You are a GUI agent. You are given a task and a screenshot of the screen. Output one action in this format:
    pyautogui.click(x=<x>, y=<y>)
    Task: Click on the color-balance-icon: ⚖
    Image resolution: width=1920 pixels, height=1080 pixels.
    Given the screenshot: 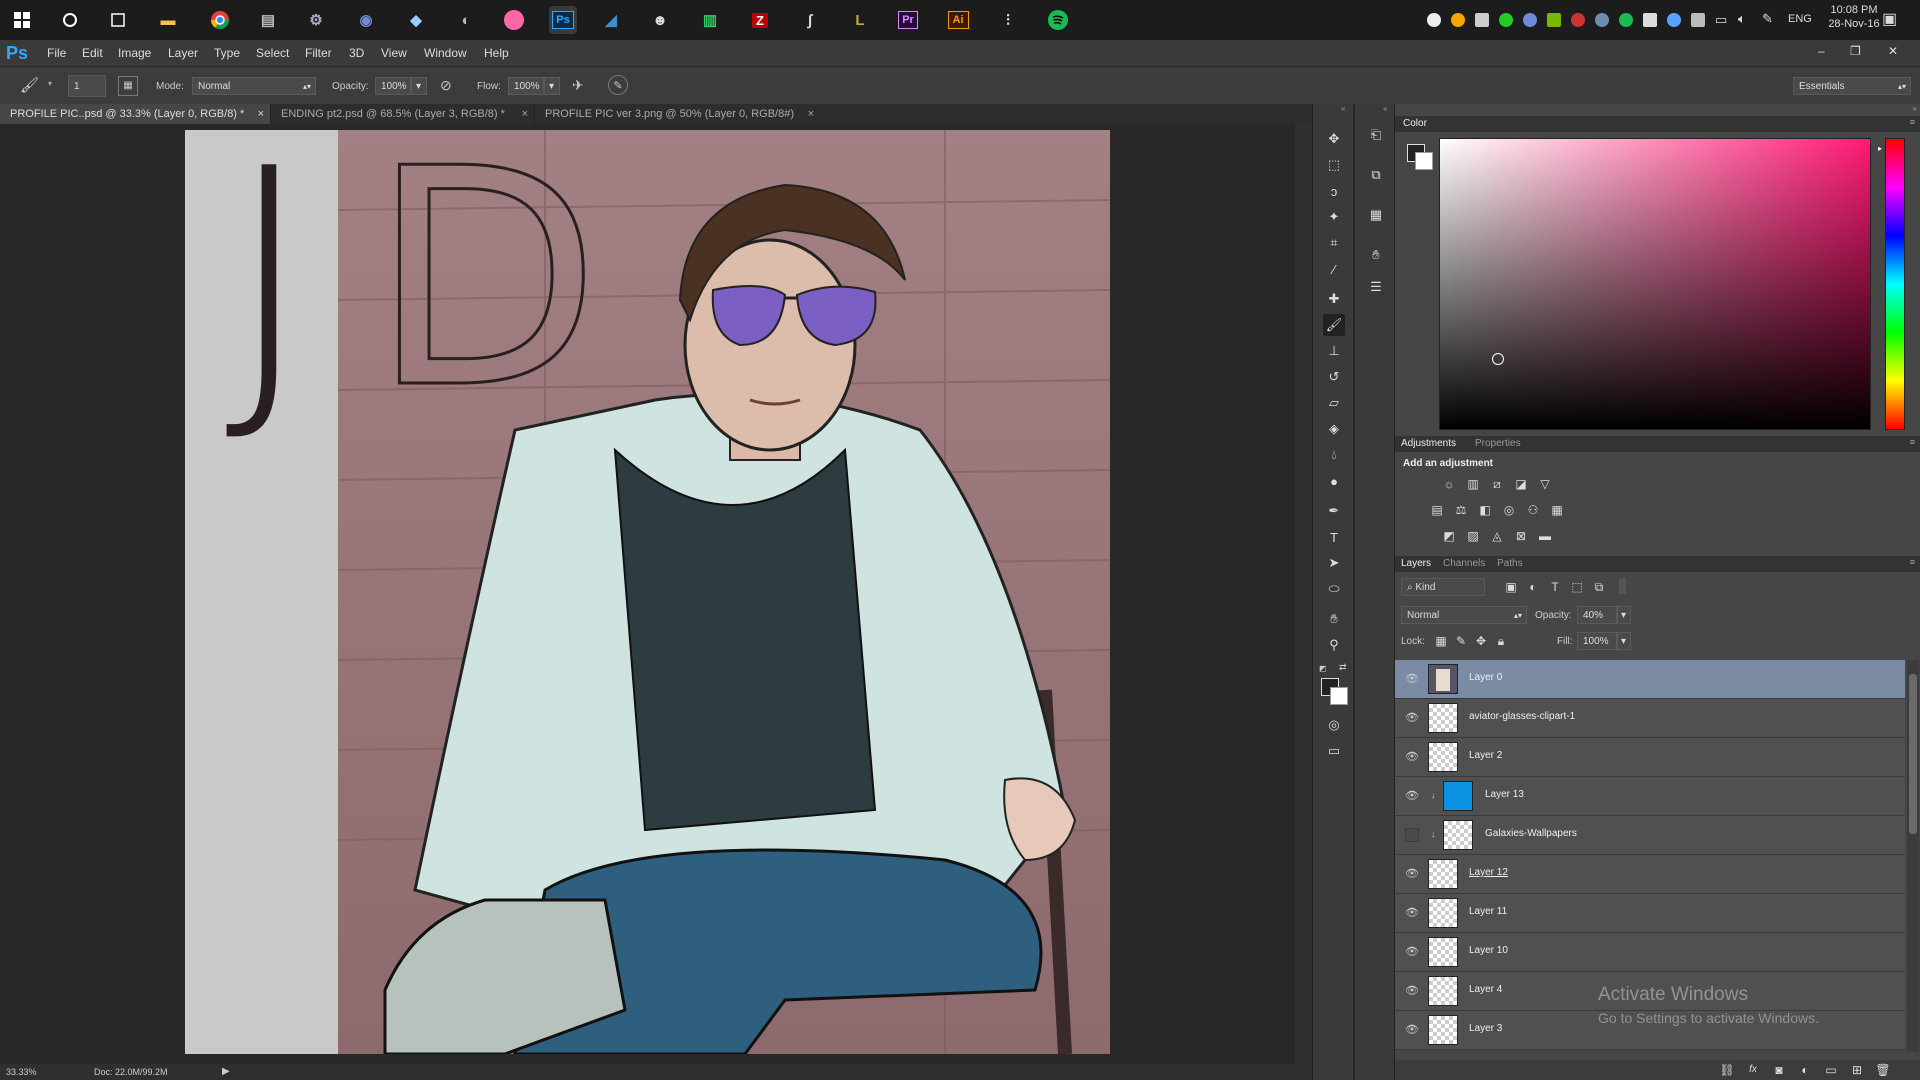 What is the action you would take?
    pyautogui.click(x=1461, y=510)
    